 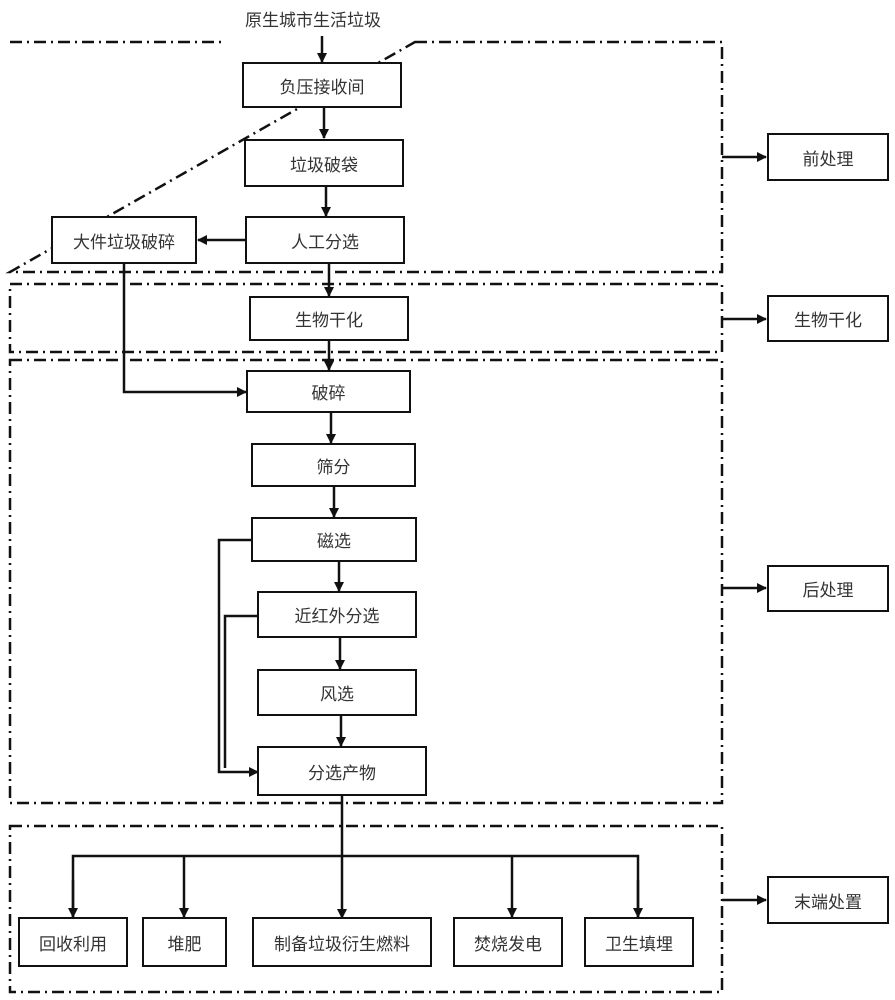 What do you see at coordinates (184, 942) in the screenshot?
I see `output-composting: 堆肥` at bounding box center [184, 942].